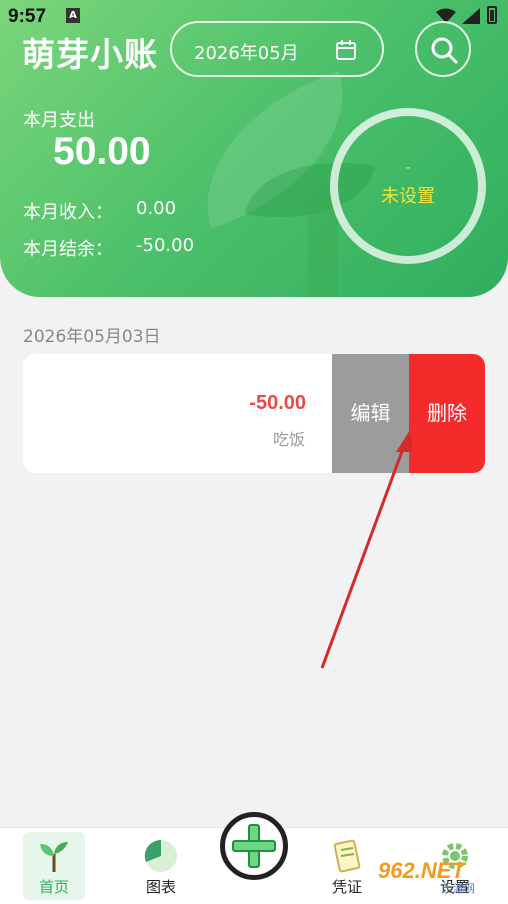  What do you see at coordinates (165, 245) in the screenshot?
I see `balance-value: -50.00` at bounding box center [165, 245].